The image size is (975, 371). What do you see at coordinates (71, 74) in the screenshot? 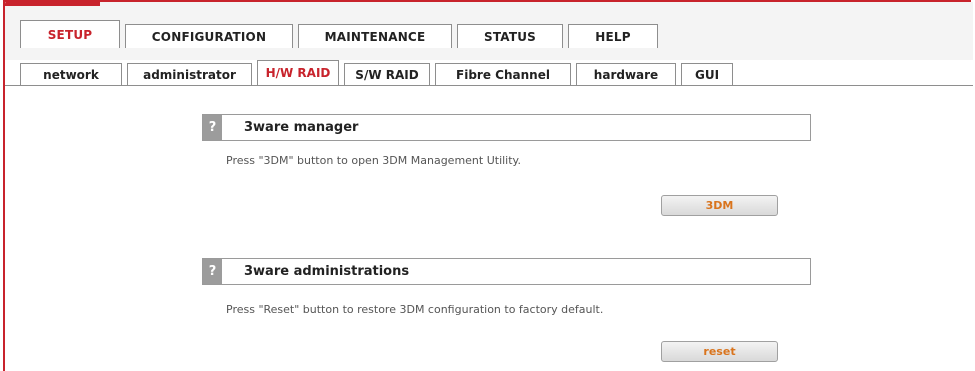
I see `subtab-network: network` at bounding box center [71, 74].